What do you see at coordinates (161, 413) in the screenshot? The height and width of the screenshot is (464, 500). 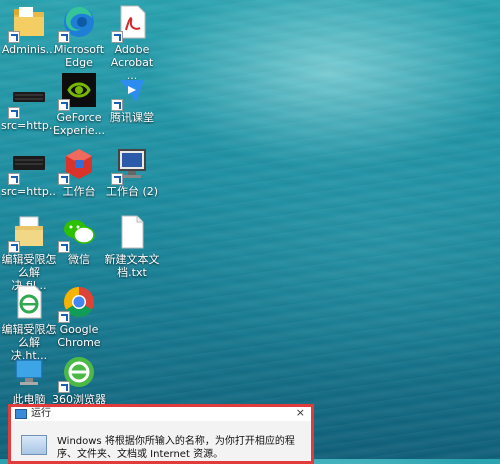 I see `run-dialog-titlebar: 运行 ×` at bounding box center [161, 413].